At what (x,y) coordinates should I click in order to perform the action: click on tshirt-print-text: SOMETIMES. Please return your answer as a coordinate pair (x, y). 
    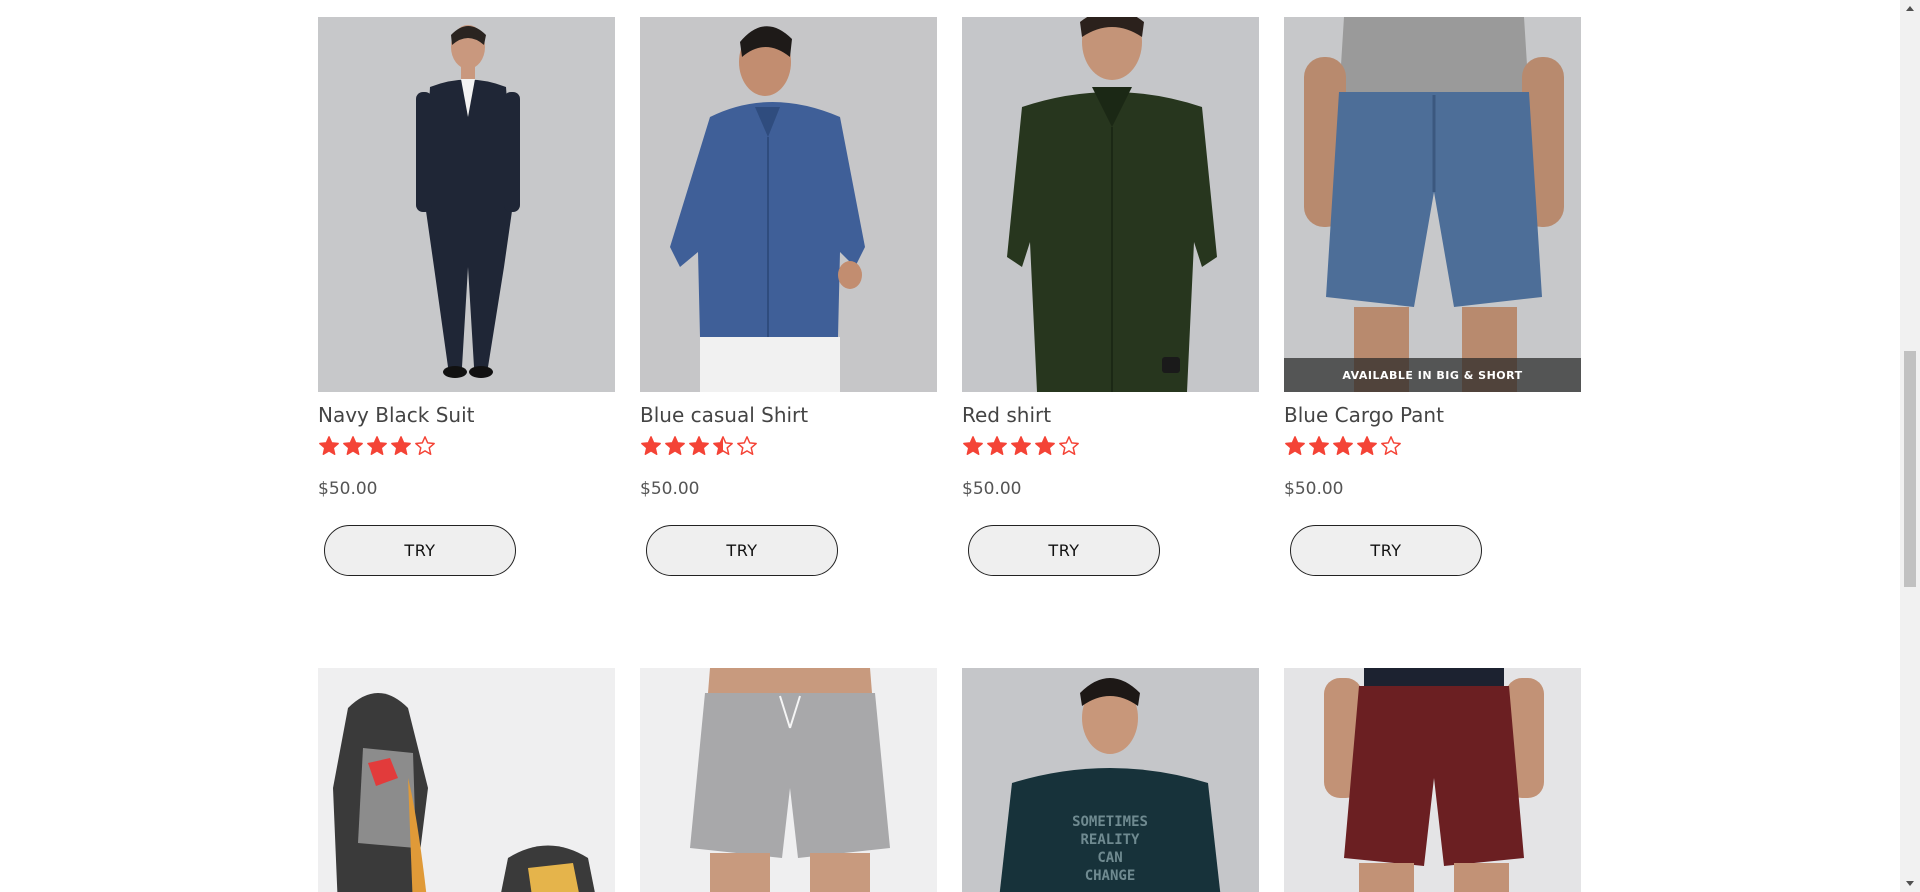
    Looking at the image, I should click on (1110, 822).